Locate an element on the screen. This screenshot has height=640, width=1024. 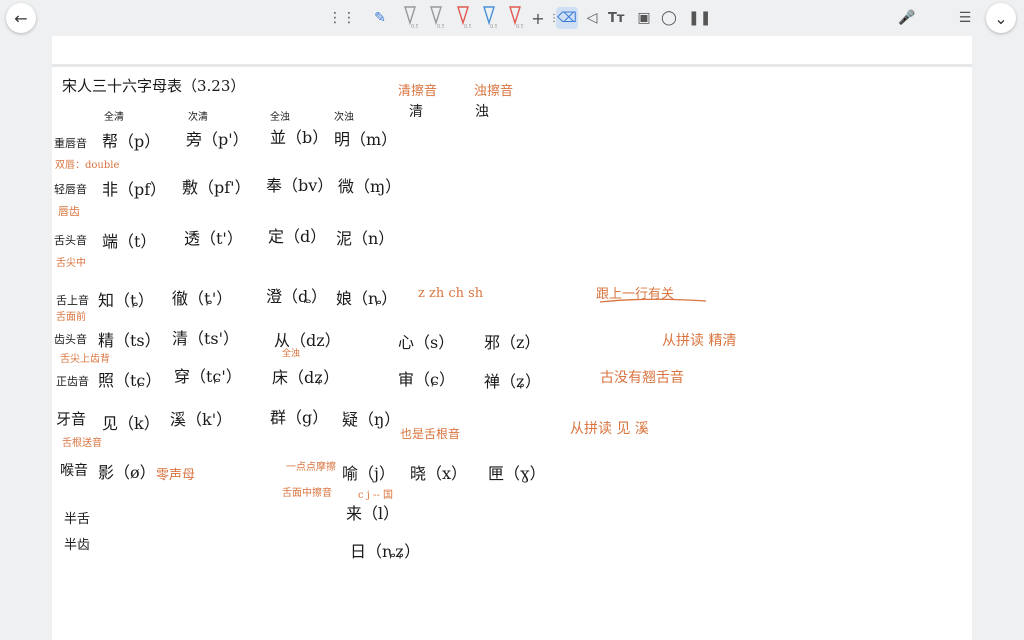
sidebar-menu-icon: ☰ is located at coordinates (965, 18).